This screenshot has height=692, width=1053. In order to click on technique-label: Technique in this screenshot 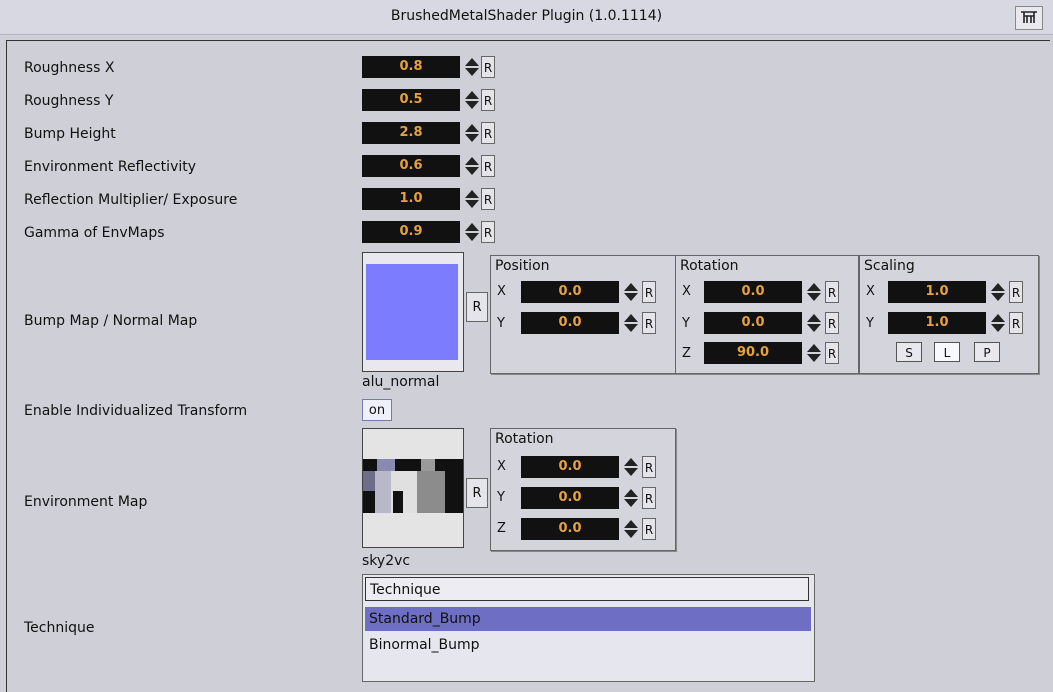, I will do `click(59, 628)`.